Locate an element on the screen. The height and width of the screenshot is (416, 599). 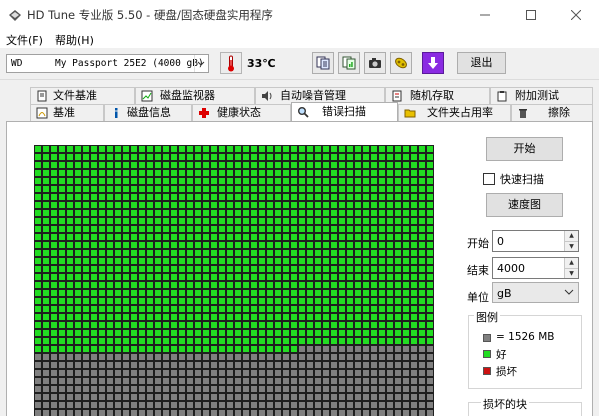
close-button is located at coordinates (576, 15).